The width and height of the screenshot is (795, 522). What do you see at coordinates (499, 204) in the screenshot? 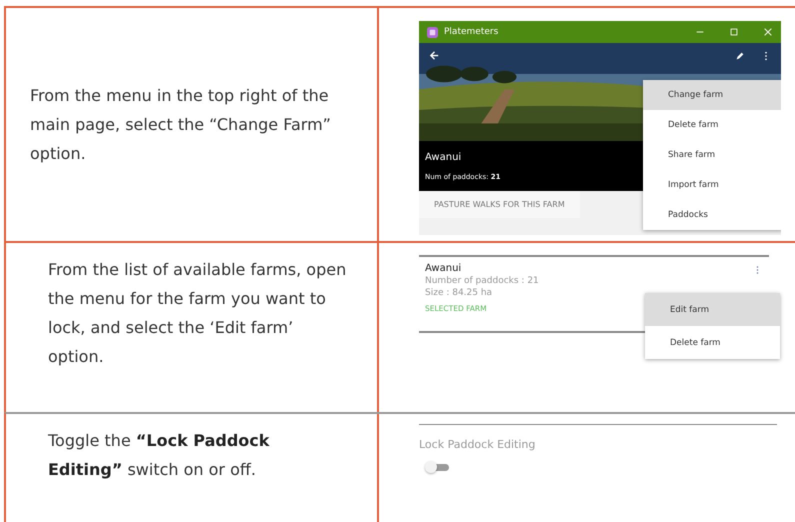
I see `section-header: PASTURE WALKS FOR THIS FARM` at bounding box center [499, 204].